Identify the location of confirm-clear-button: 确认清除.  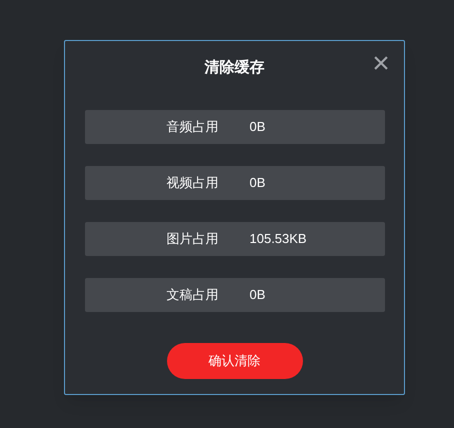
(234, 361).